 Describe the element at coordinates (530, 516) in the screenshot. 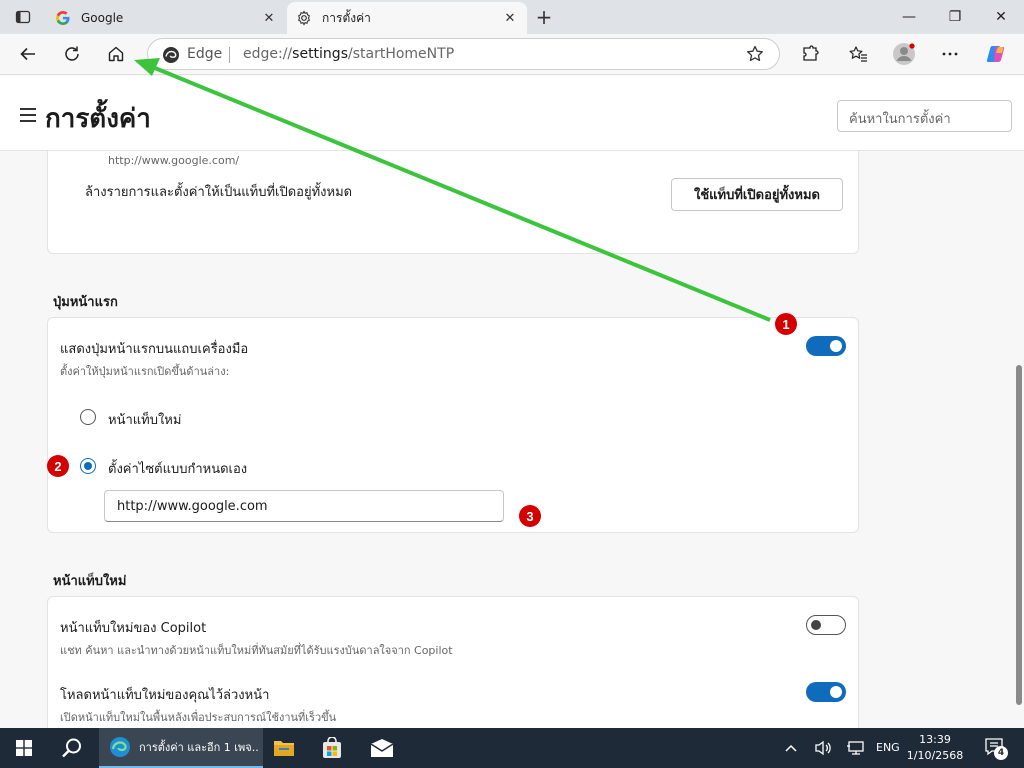

I see `annotation-marker-3: 3` at that location.